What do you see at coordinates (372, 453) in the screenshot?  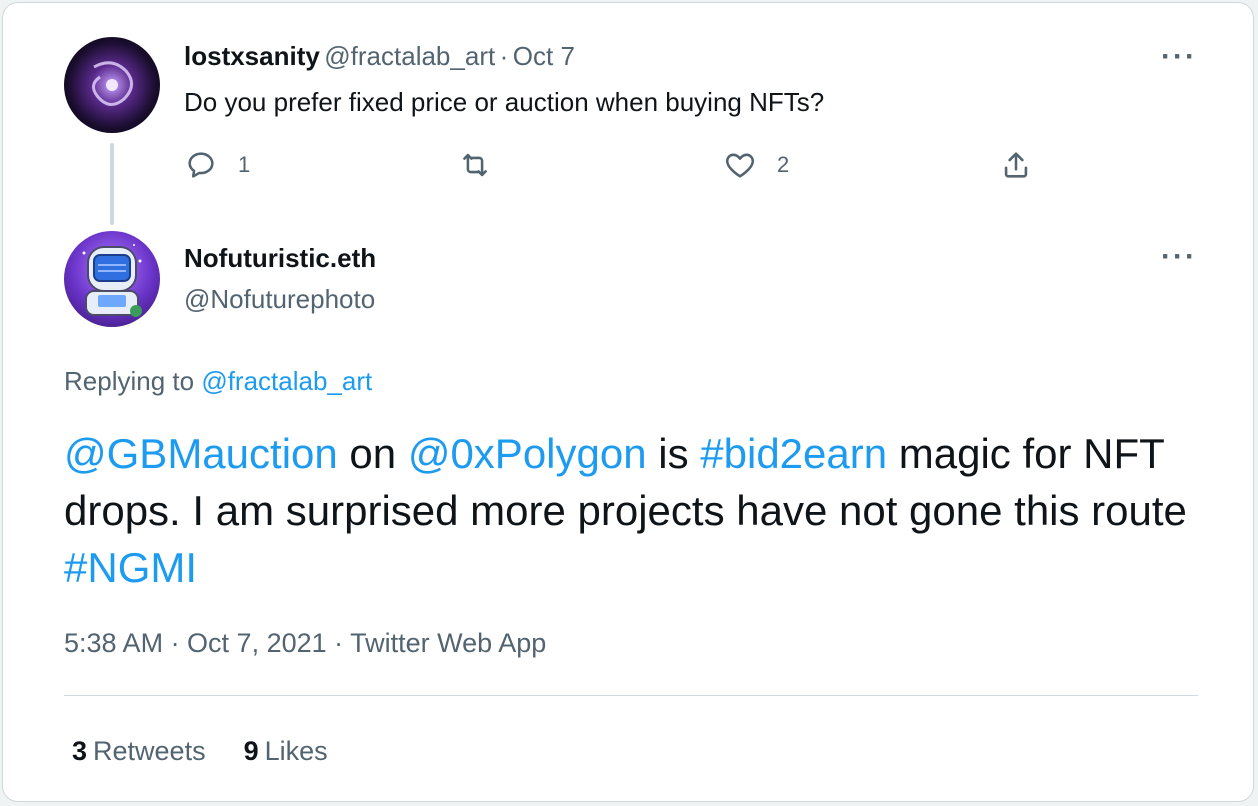 I see `body-text-on: on` at bounding box center [372, 453].